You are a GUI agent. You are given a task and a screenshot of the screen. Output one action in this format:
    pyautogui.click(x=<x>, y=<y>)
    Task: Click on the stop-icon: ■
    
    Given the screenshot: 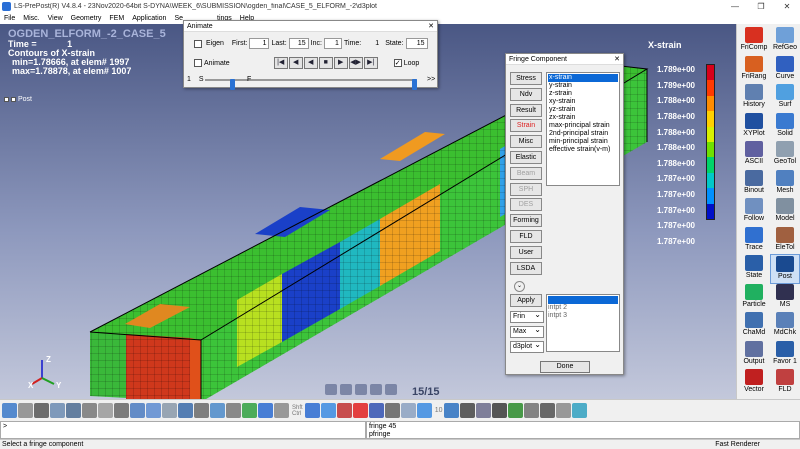 What is the action you would take?
    pyautogui.click(x=325, y=63)
    